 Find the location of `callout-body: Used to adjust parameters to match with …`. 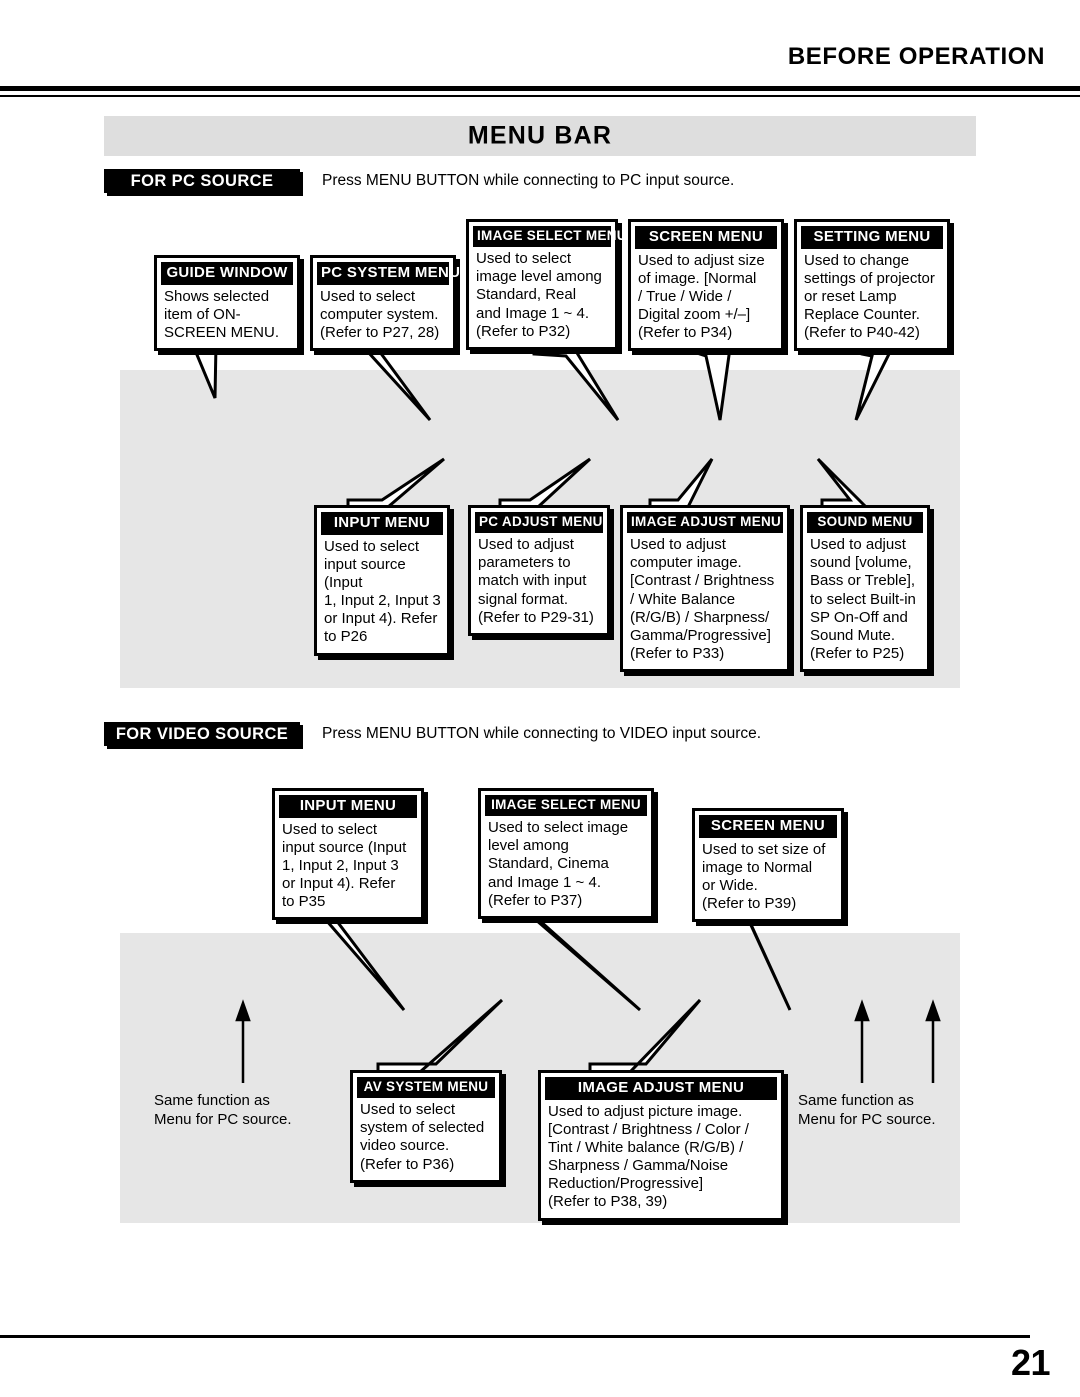

callout-body: Used to adjust parameters to match with … is located at coordinates (536, 581).